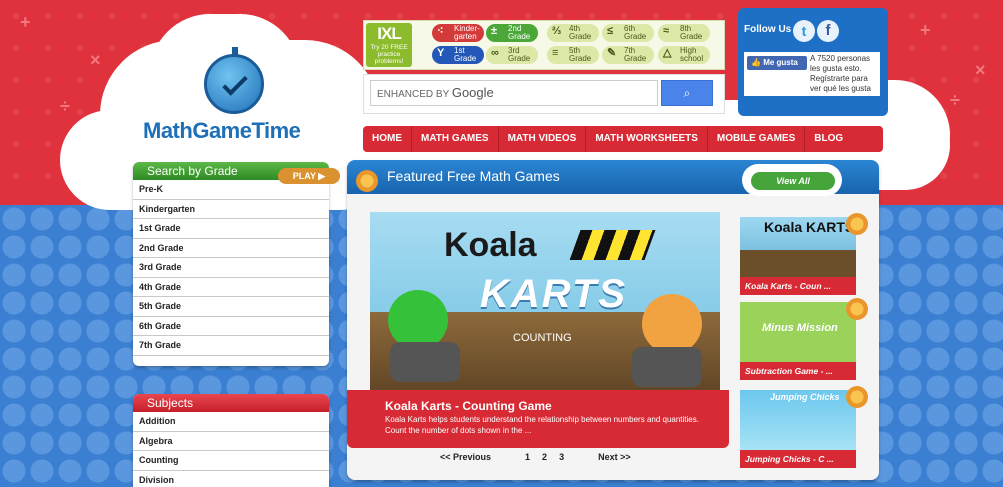  I want to click on previous-page-link: << Previous, so click(465, 457).